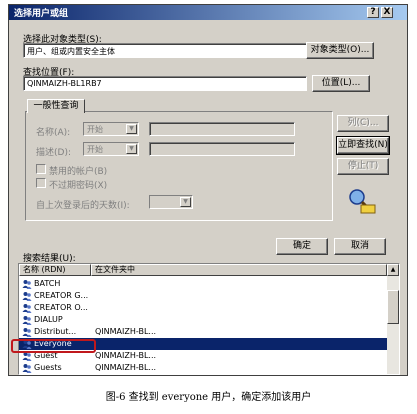  I want to click on description-operator-value: 开始, so click(95, 149).